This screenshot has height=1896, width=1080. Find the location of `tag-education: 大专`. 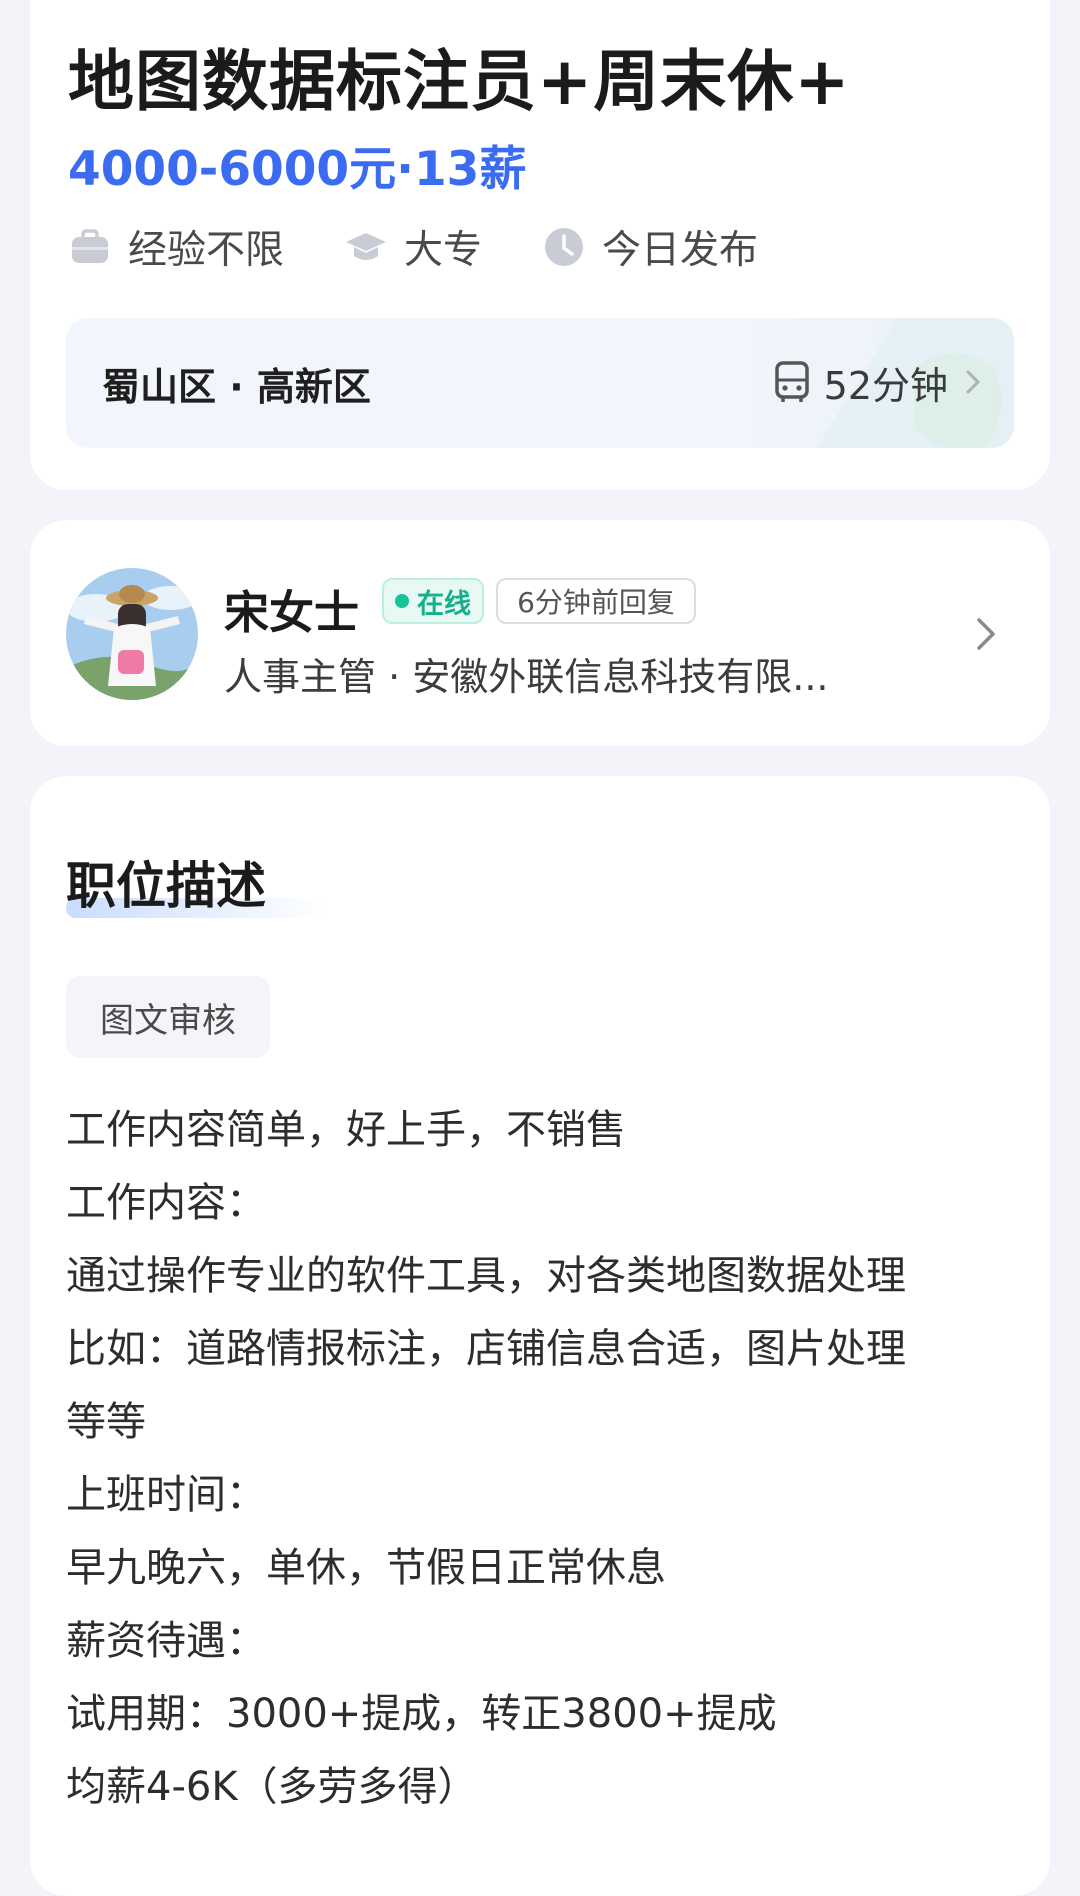

tag-education: 大专 is located at coordinates (413, 247).